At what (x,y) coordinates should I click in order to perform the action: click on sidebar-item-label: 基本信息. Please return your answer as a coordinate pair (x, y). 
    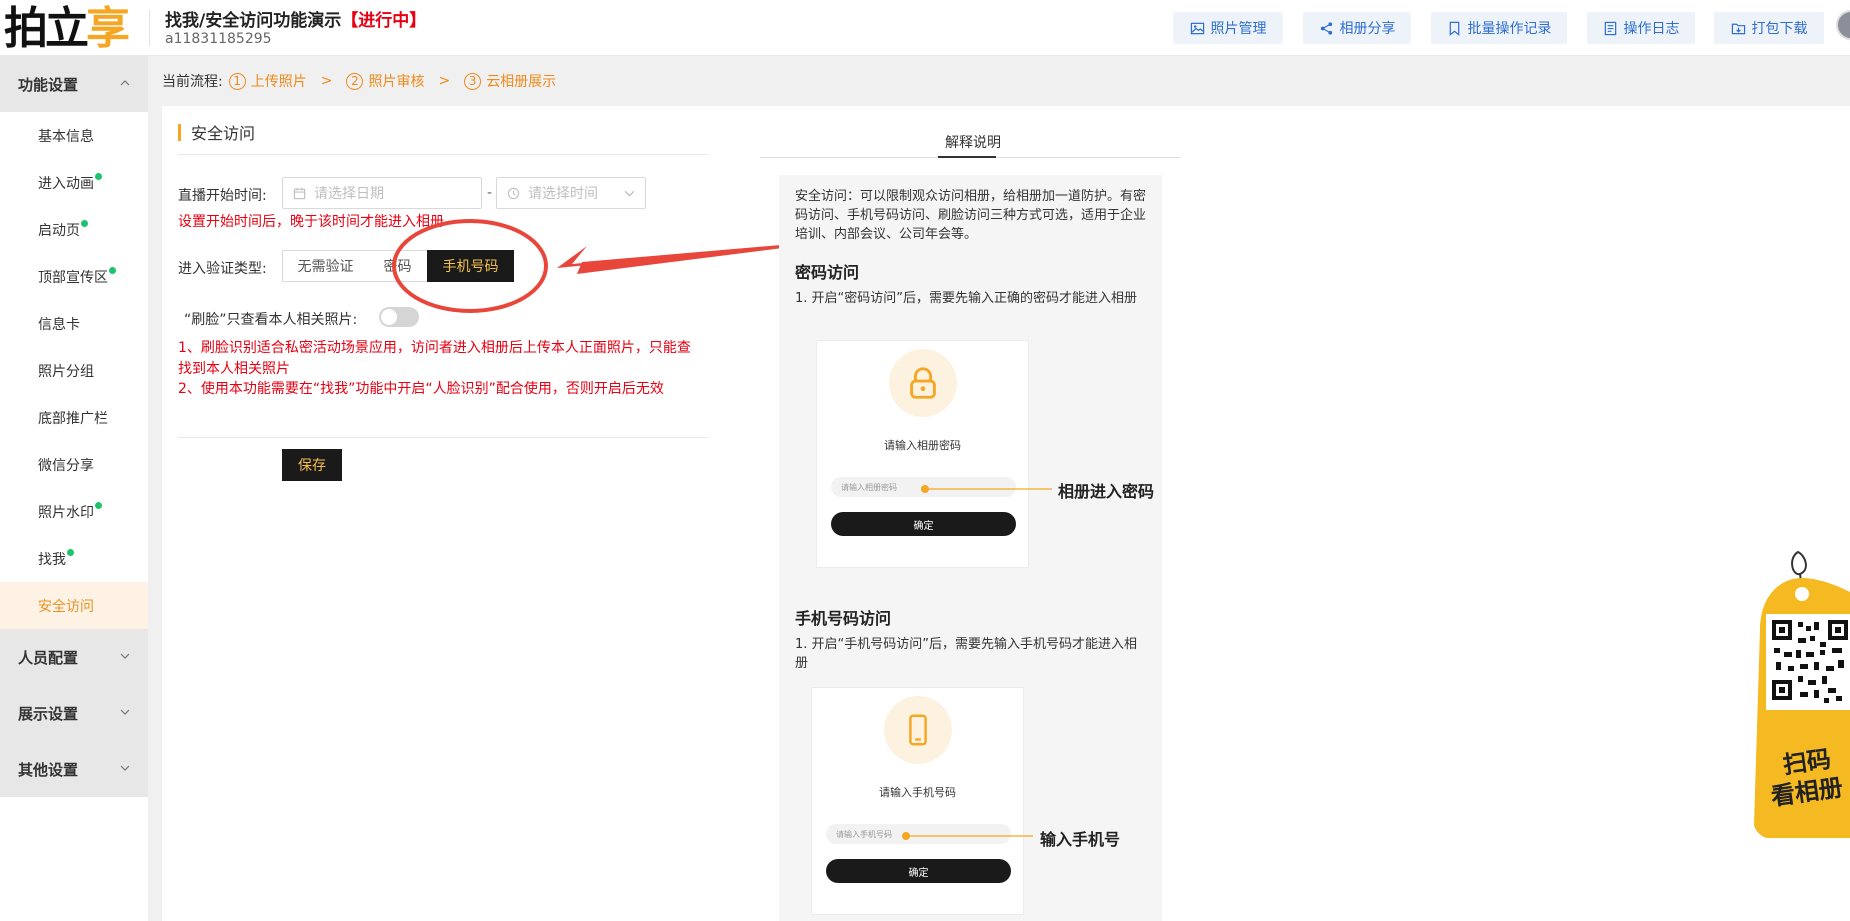
    Looking at the image, I should click on (66, 136).